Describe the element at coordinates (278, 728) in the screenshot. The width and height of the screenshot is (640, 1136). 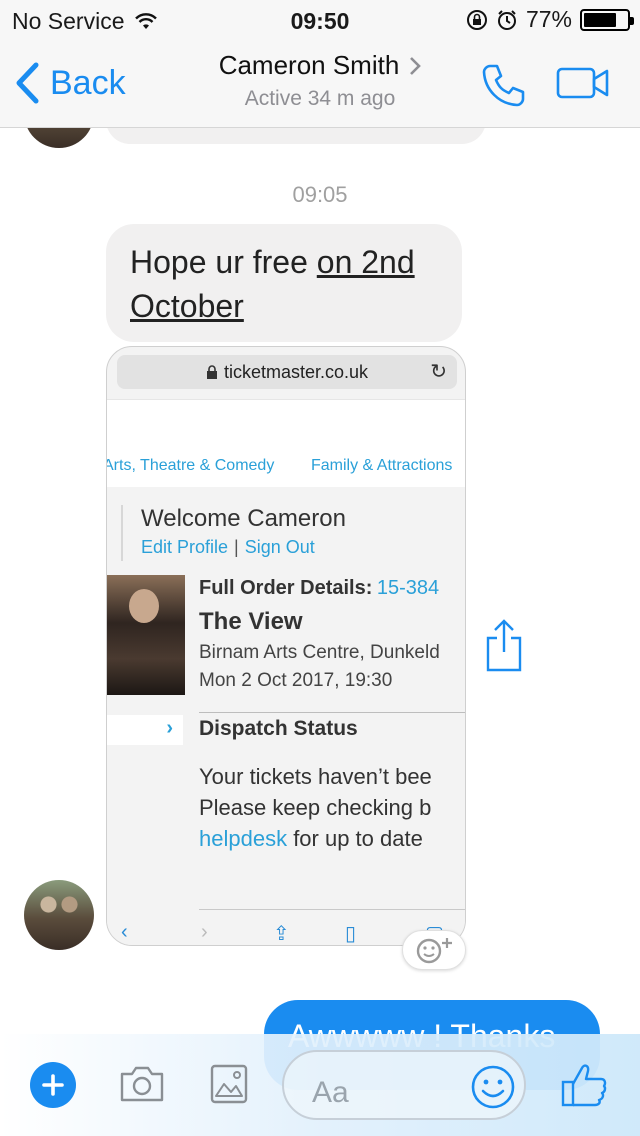
I see `dispatch-status-title: Dispatch Status` at that location.